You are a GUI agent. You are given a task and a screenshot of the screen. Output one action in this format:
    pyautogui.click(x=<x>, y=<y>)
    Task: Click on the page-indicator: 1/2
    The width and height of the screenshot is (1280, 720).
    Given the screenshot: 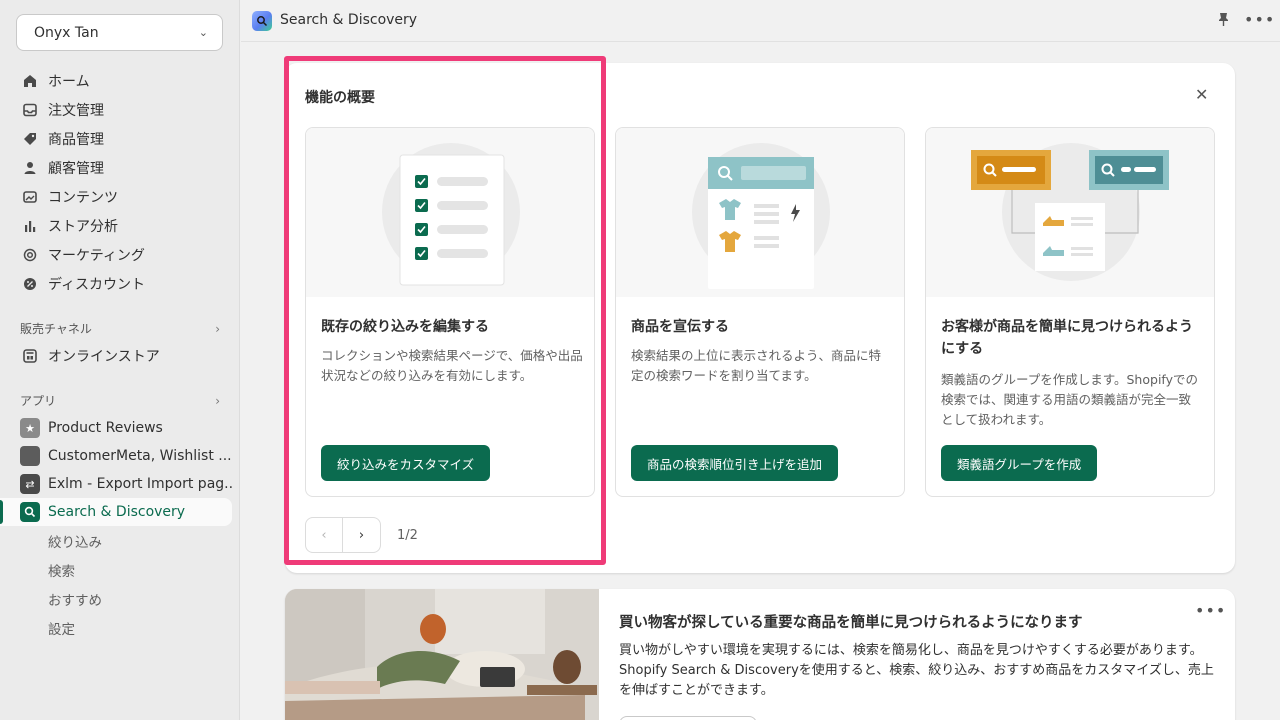 What is the action you would take?
    pyautogui.click(x=407, y=535)
    